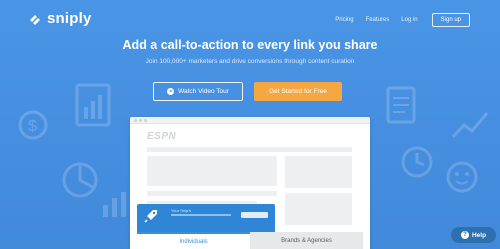  Describe the element at coordinates (203, 91) in the screenshot. I see `watch-video-tour-label: Watch Video Tour` at that location.